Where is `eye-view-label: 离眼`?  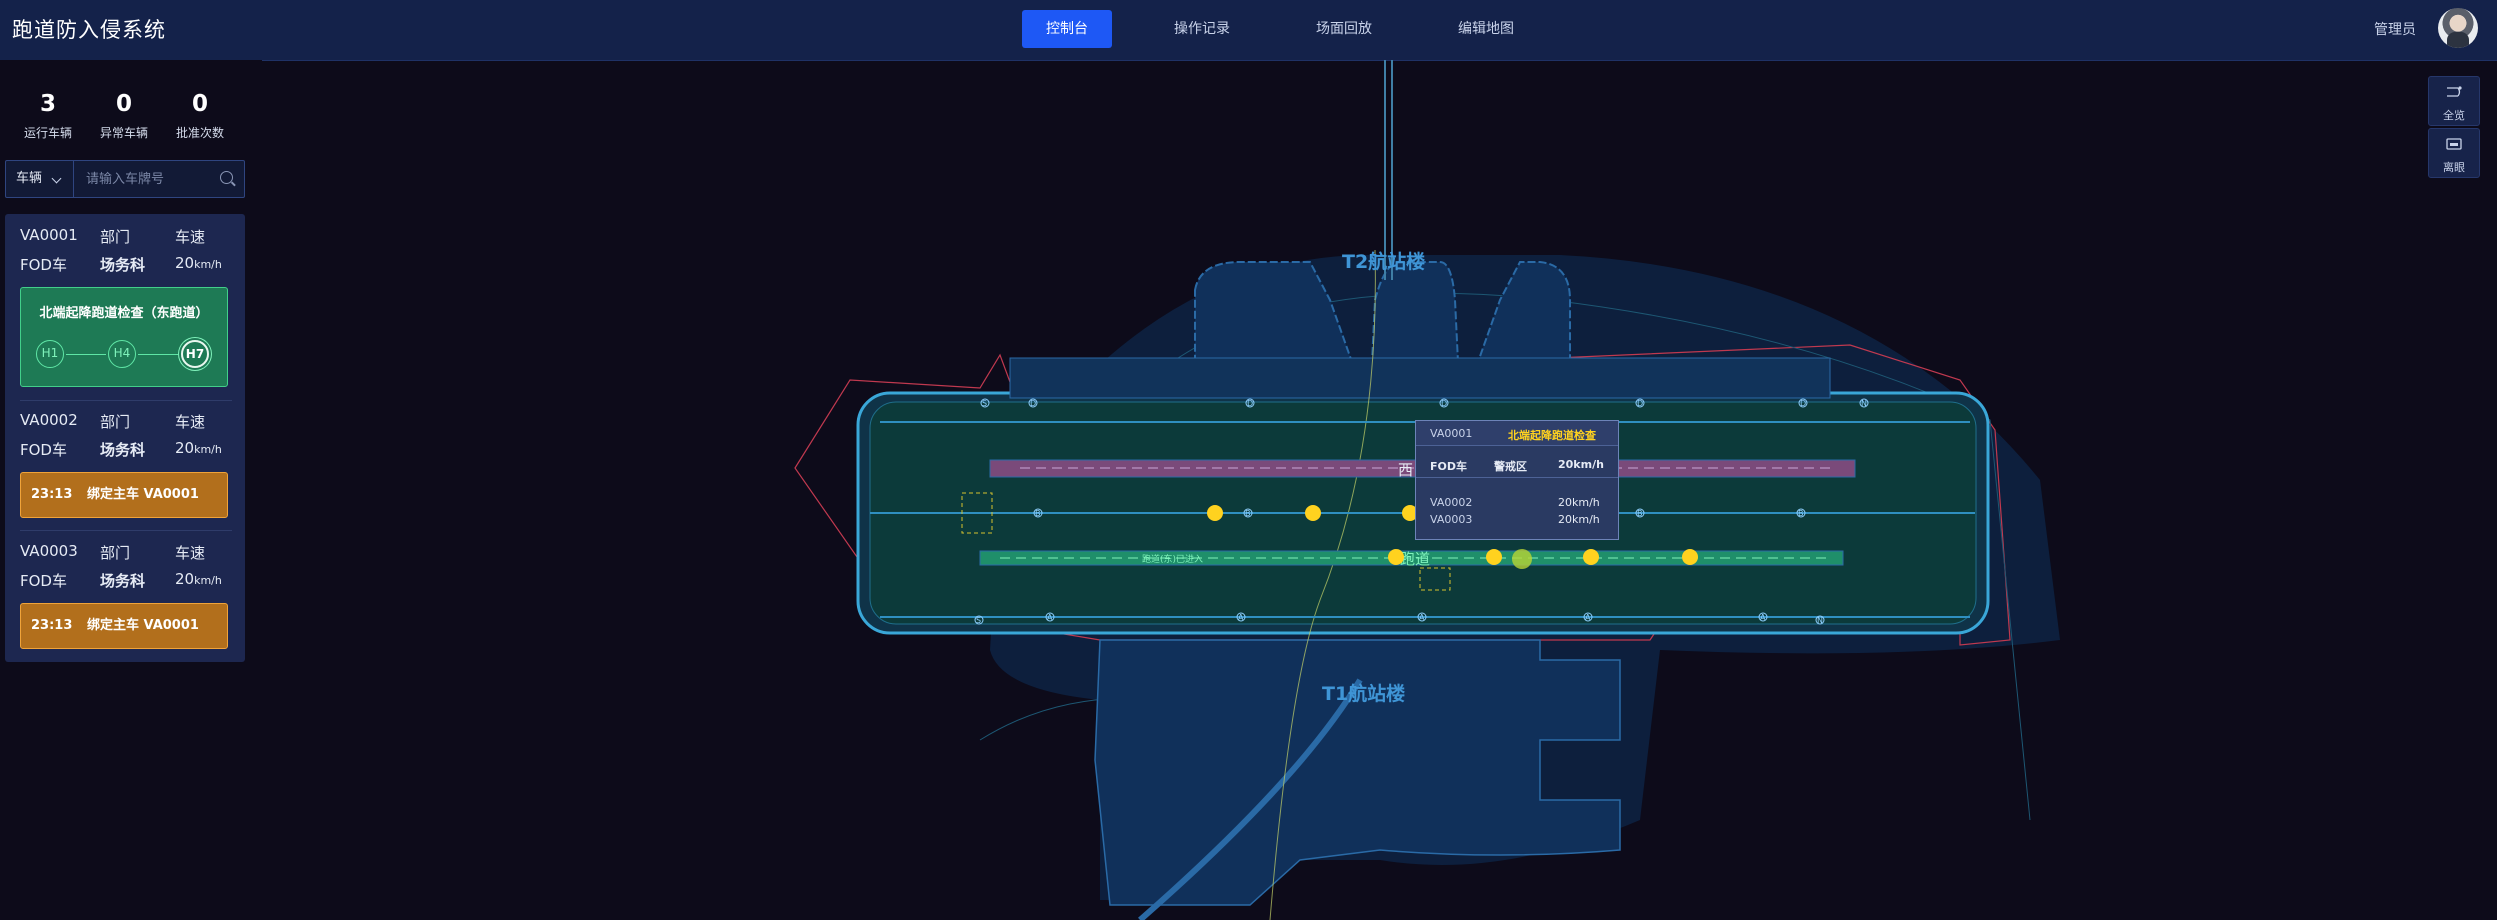 eye-view-label: 离眼 is located at coordinates (2454, 167).